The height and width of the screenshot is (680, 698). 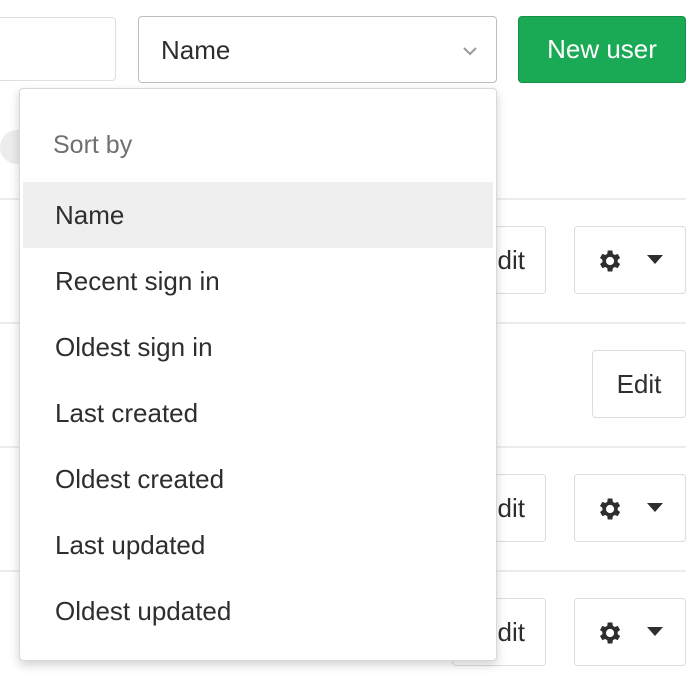 I want to click on sort-option-name: Name, so click(x=258, y=215).